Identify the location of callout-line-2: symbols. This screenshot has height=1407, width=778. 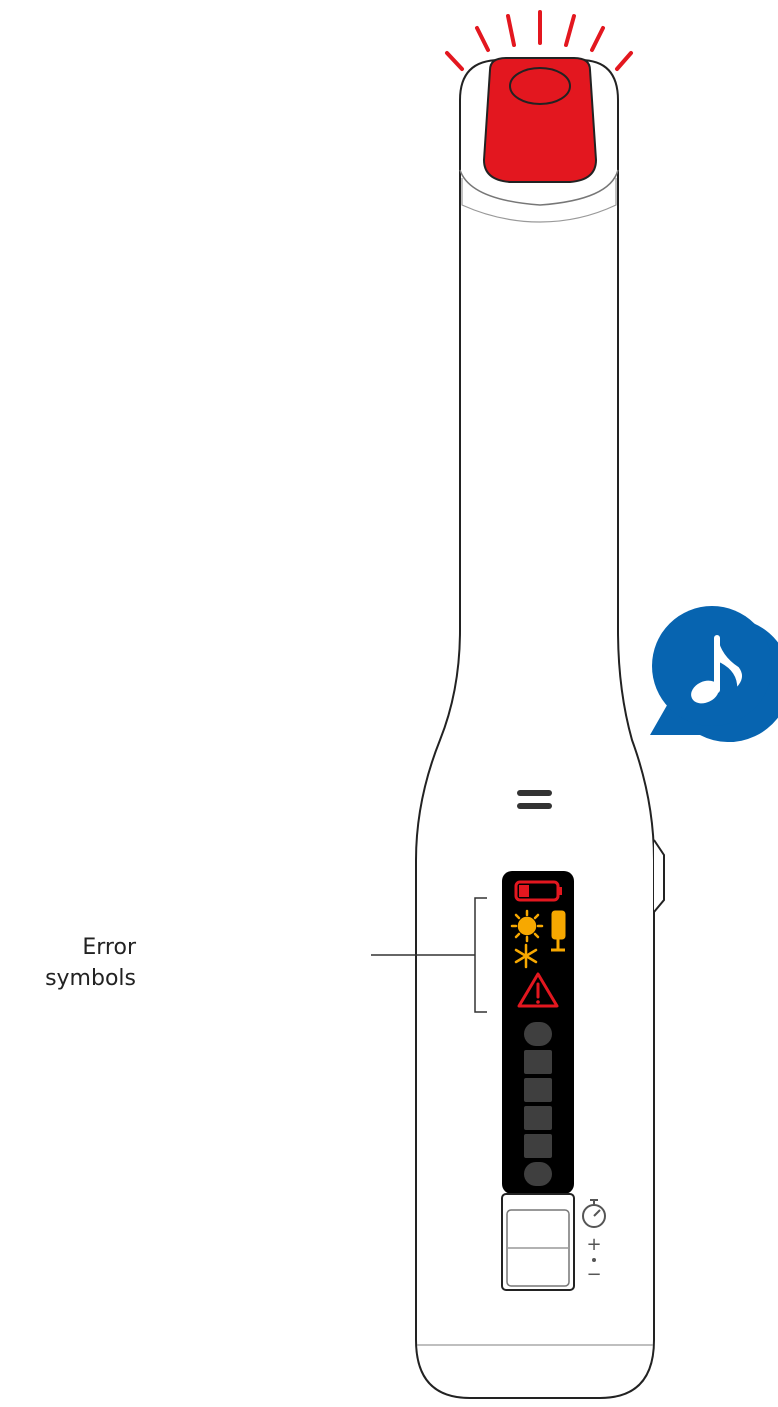
(90, 978).